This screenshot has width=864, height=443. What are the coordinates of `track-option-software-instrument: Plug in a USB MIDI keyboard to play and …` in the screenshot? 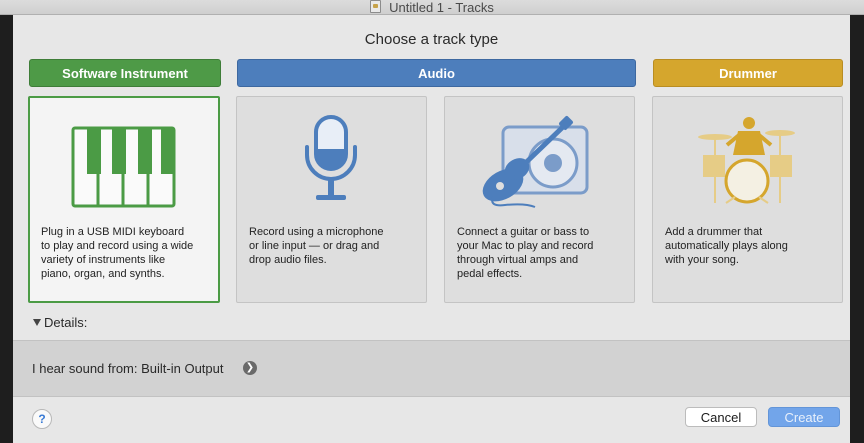 It's located at (124, 199).